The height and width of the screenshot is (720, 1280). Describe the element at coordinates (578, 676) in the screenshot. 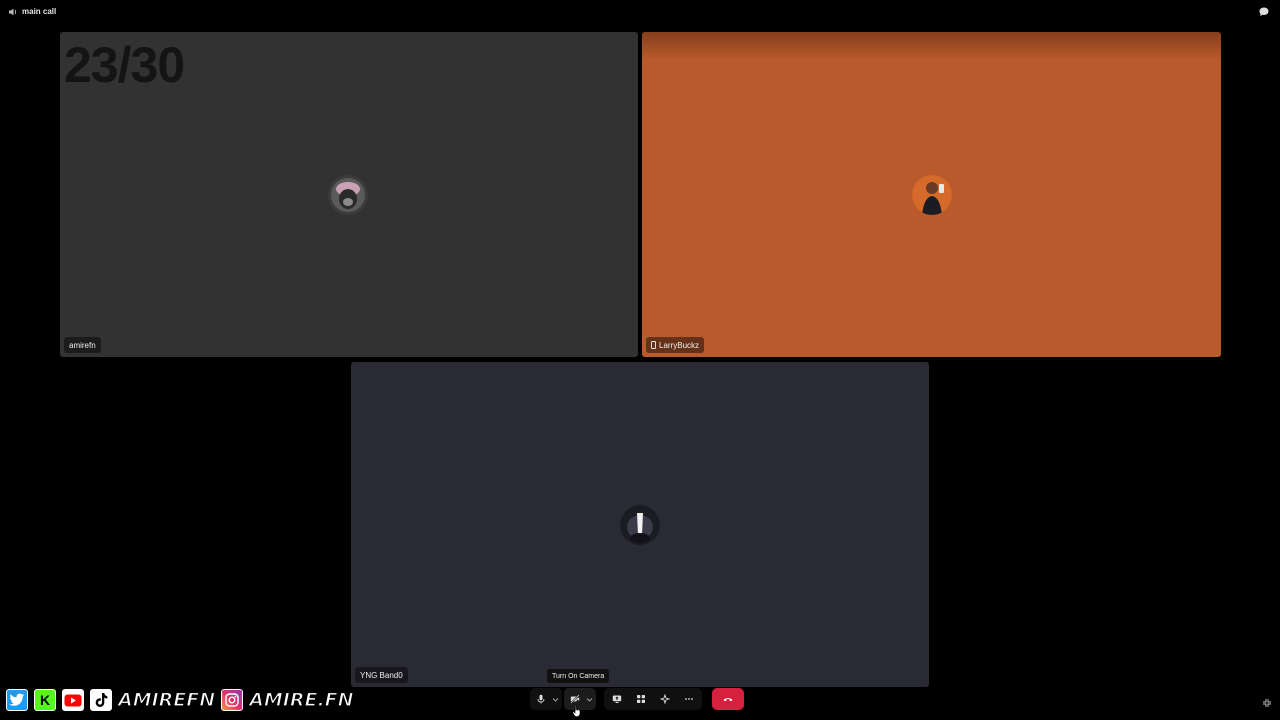

I see `camera-tooltip: Turn On Camera` at that location.